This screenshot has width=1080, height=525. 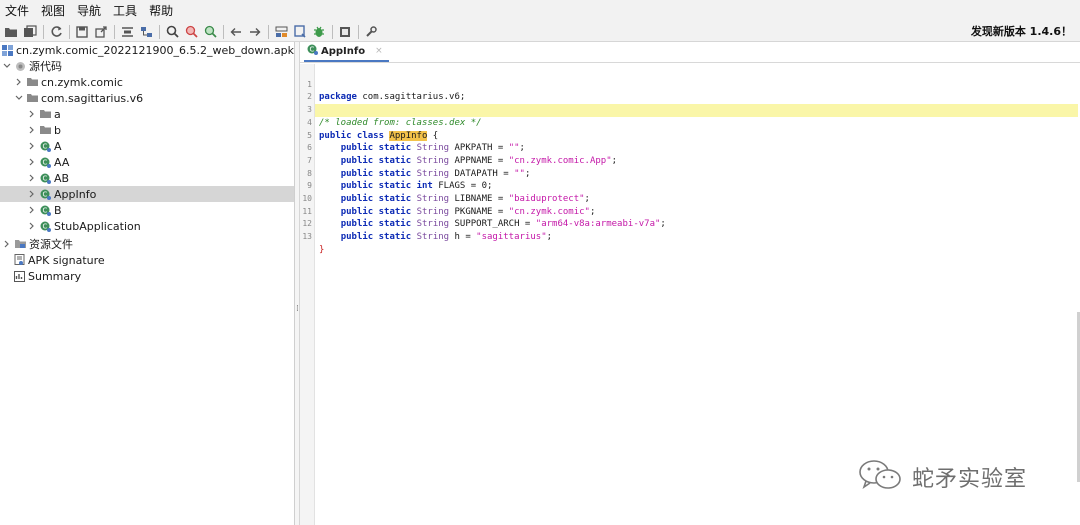 What do you see at coordinates (147, 114) in the screenshot?
I see `tree-item-package-a: a` at bounding box center [147, 114].